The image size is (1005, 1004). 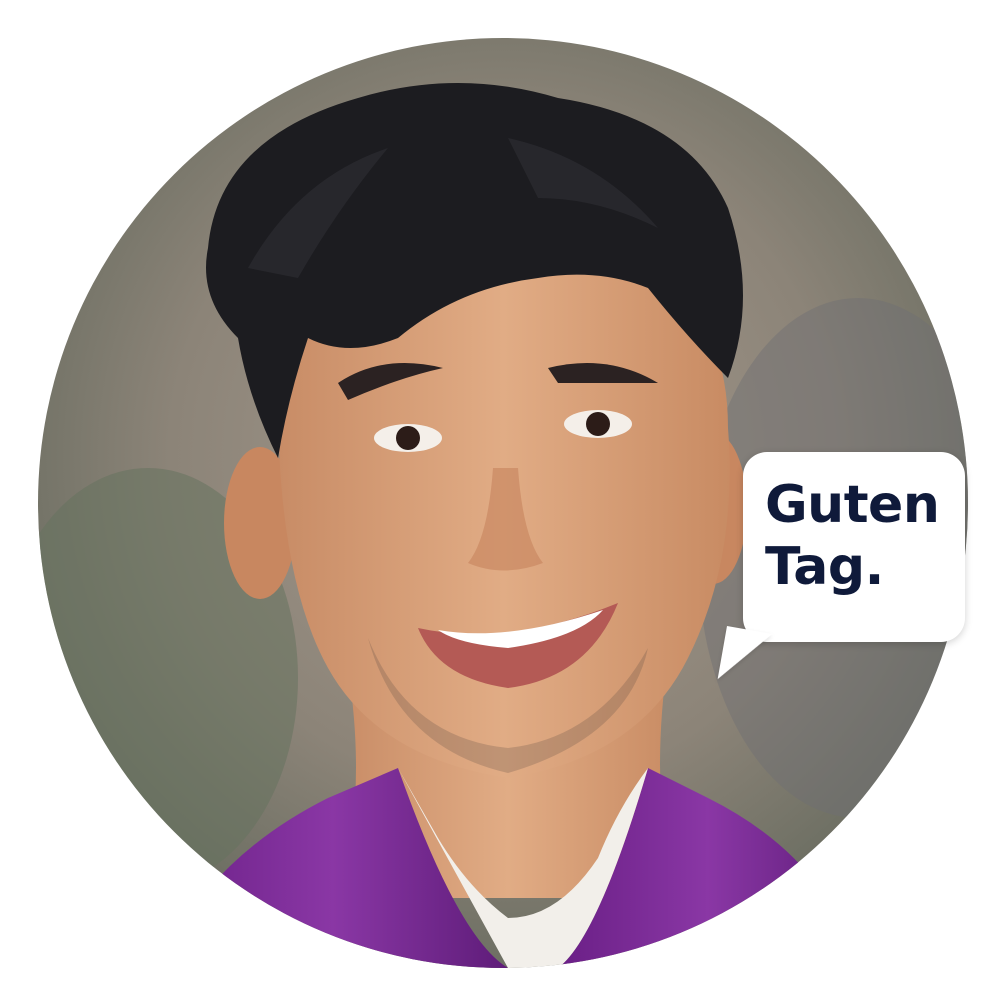 What do you see at coordinates (852, 505) in the screenshot?
I see `speech-bubble-line1: Guten` at bounding box center [852, 505].